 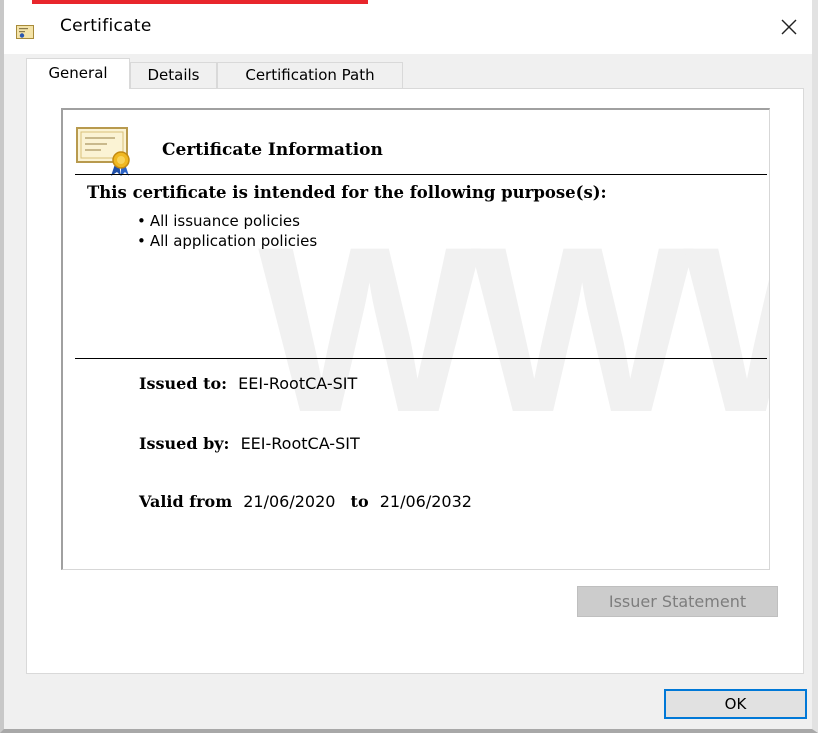 I want to click on valid-to-value: 21/06/2032, so click(x=425, y=501).